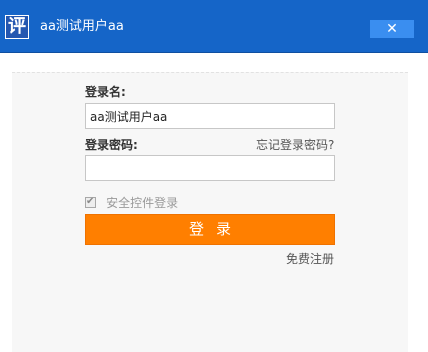 This screenshot has width=428, height=352. I want to click on secure-login-option: ✔ 安全控件登录, so click(132, 201).